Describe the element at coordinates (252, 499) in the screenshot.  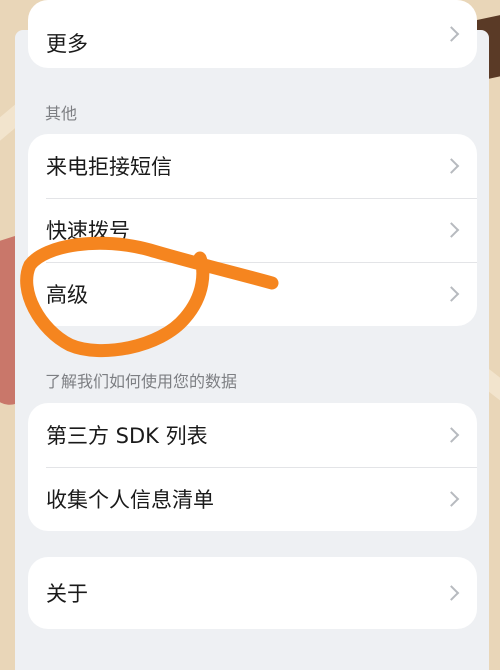
I see `settings-row-personal-info-list: 收集个人信息清单` at that location.